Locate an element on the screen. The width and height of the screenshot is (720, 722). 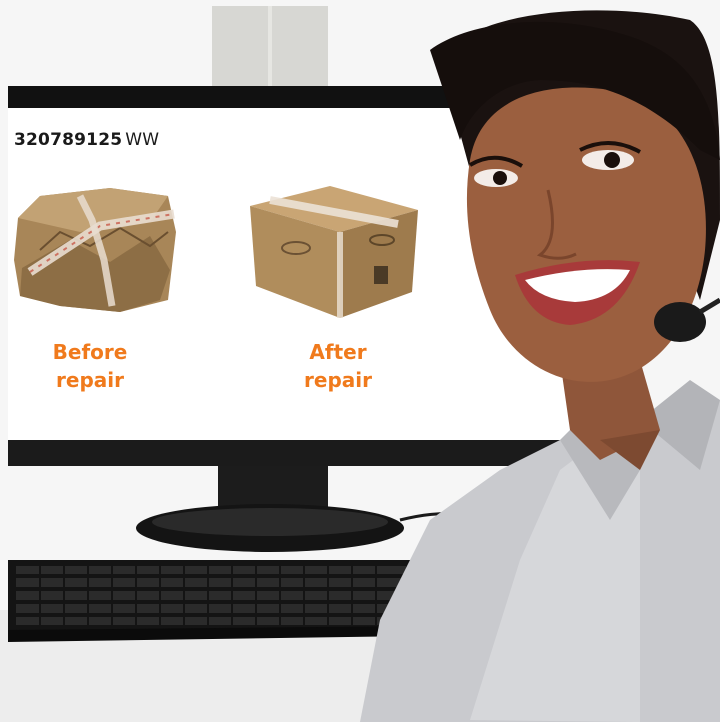
tracking-number-suffix: WW is located at coordinates (142, 140).